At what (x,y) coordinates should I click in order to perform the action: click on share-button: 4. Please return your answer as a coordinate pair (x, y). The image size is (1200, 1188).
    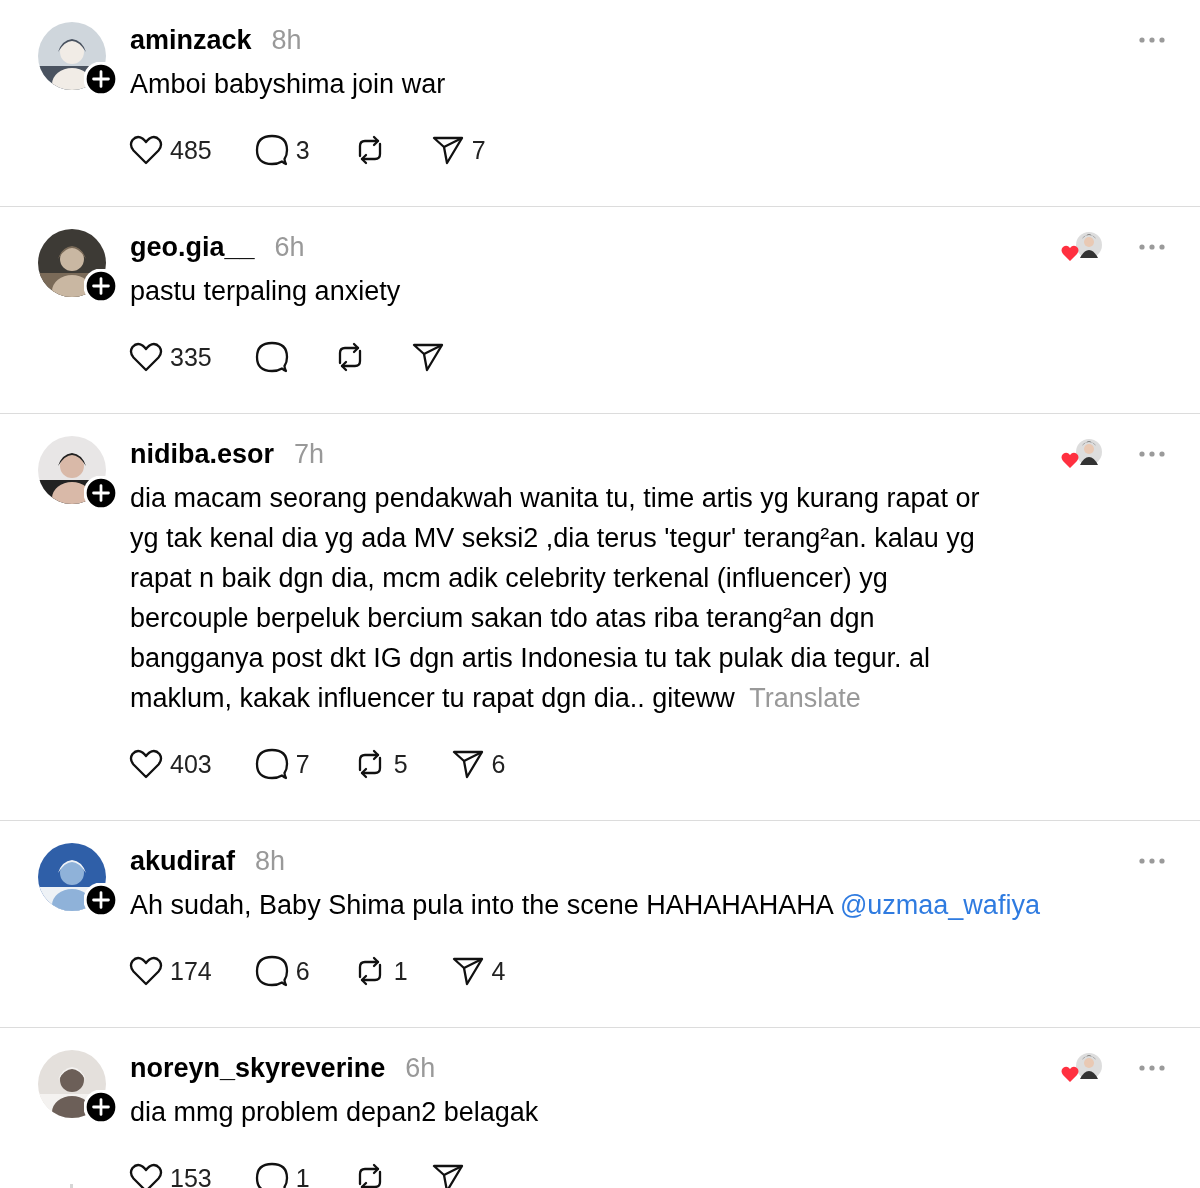
    Looking at the image, I should click on (477, 971).